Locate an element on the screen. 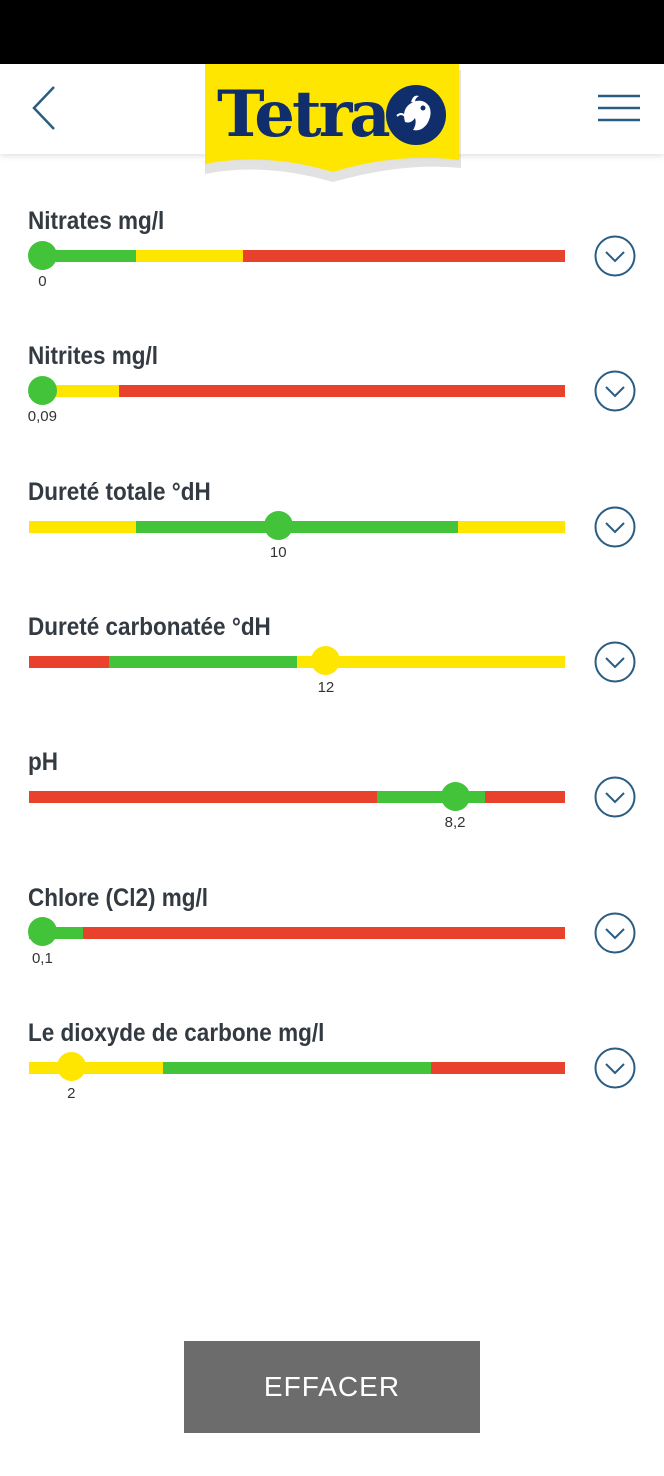 This screenshot has width=664, height=1476. value-label: 2 is located at coordinates (71, 1093).